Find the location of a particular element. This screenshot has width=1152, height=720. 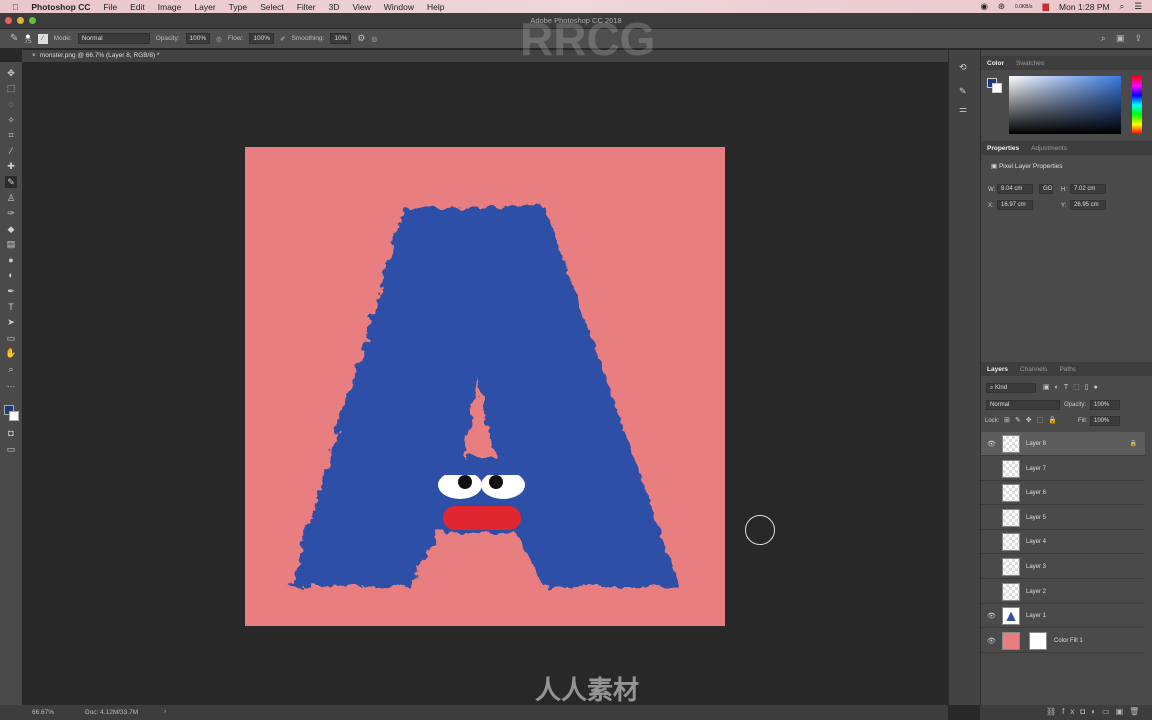

width-field: 8.04 cm is located at coordinates (1015, 189).